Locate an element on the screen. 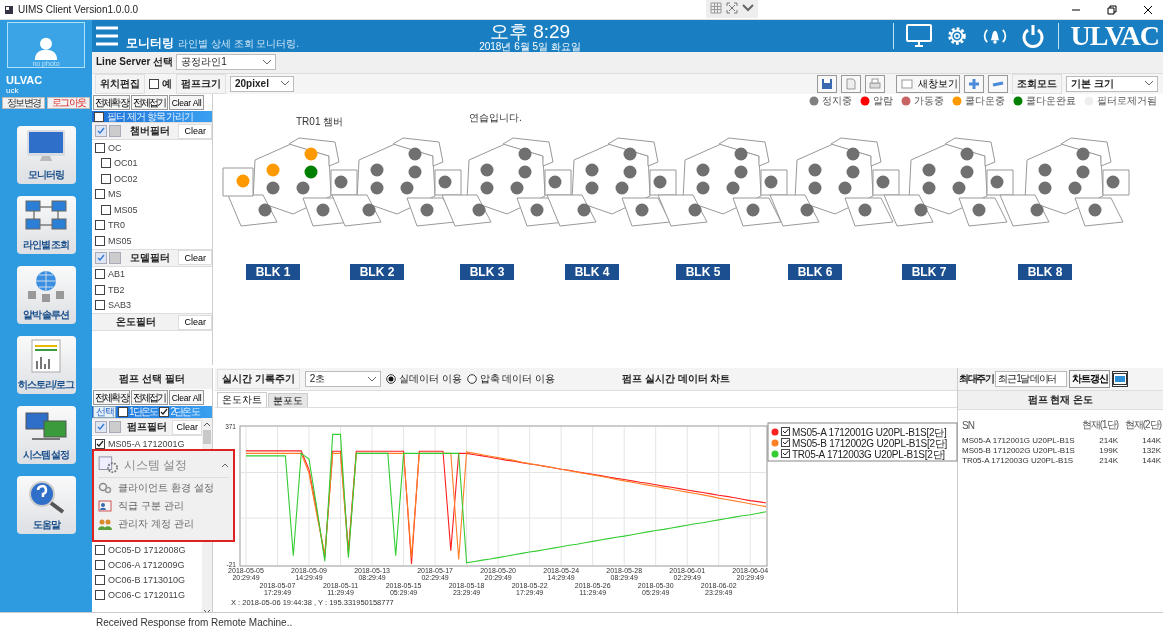 The height and width of the screenshot is (632, 1163). table-cell-text: 132K is located at coordinates (1151, 450).